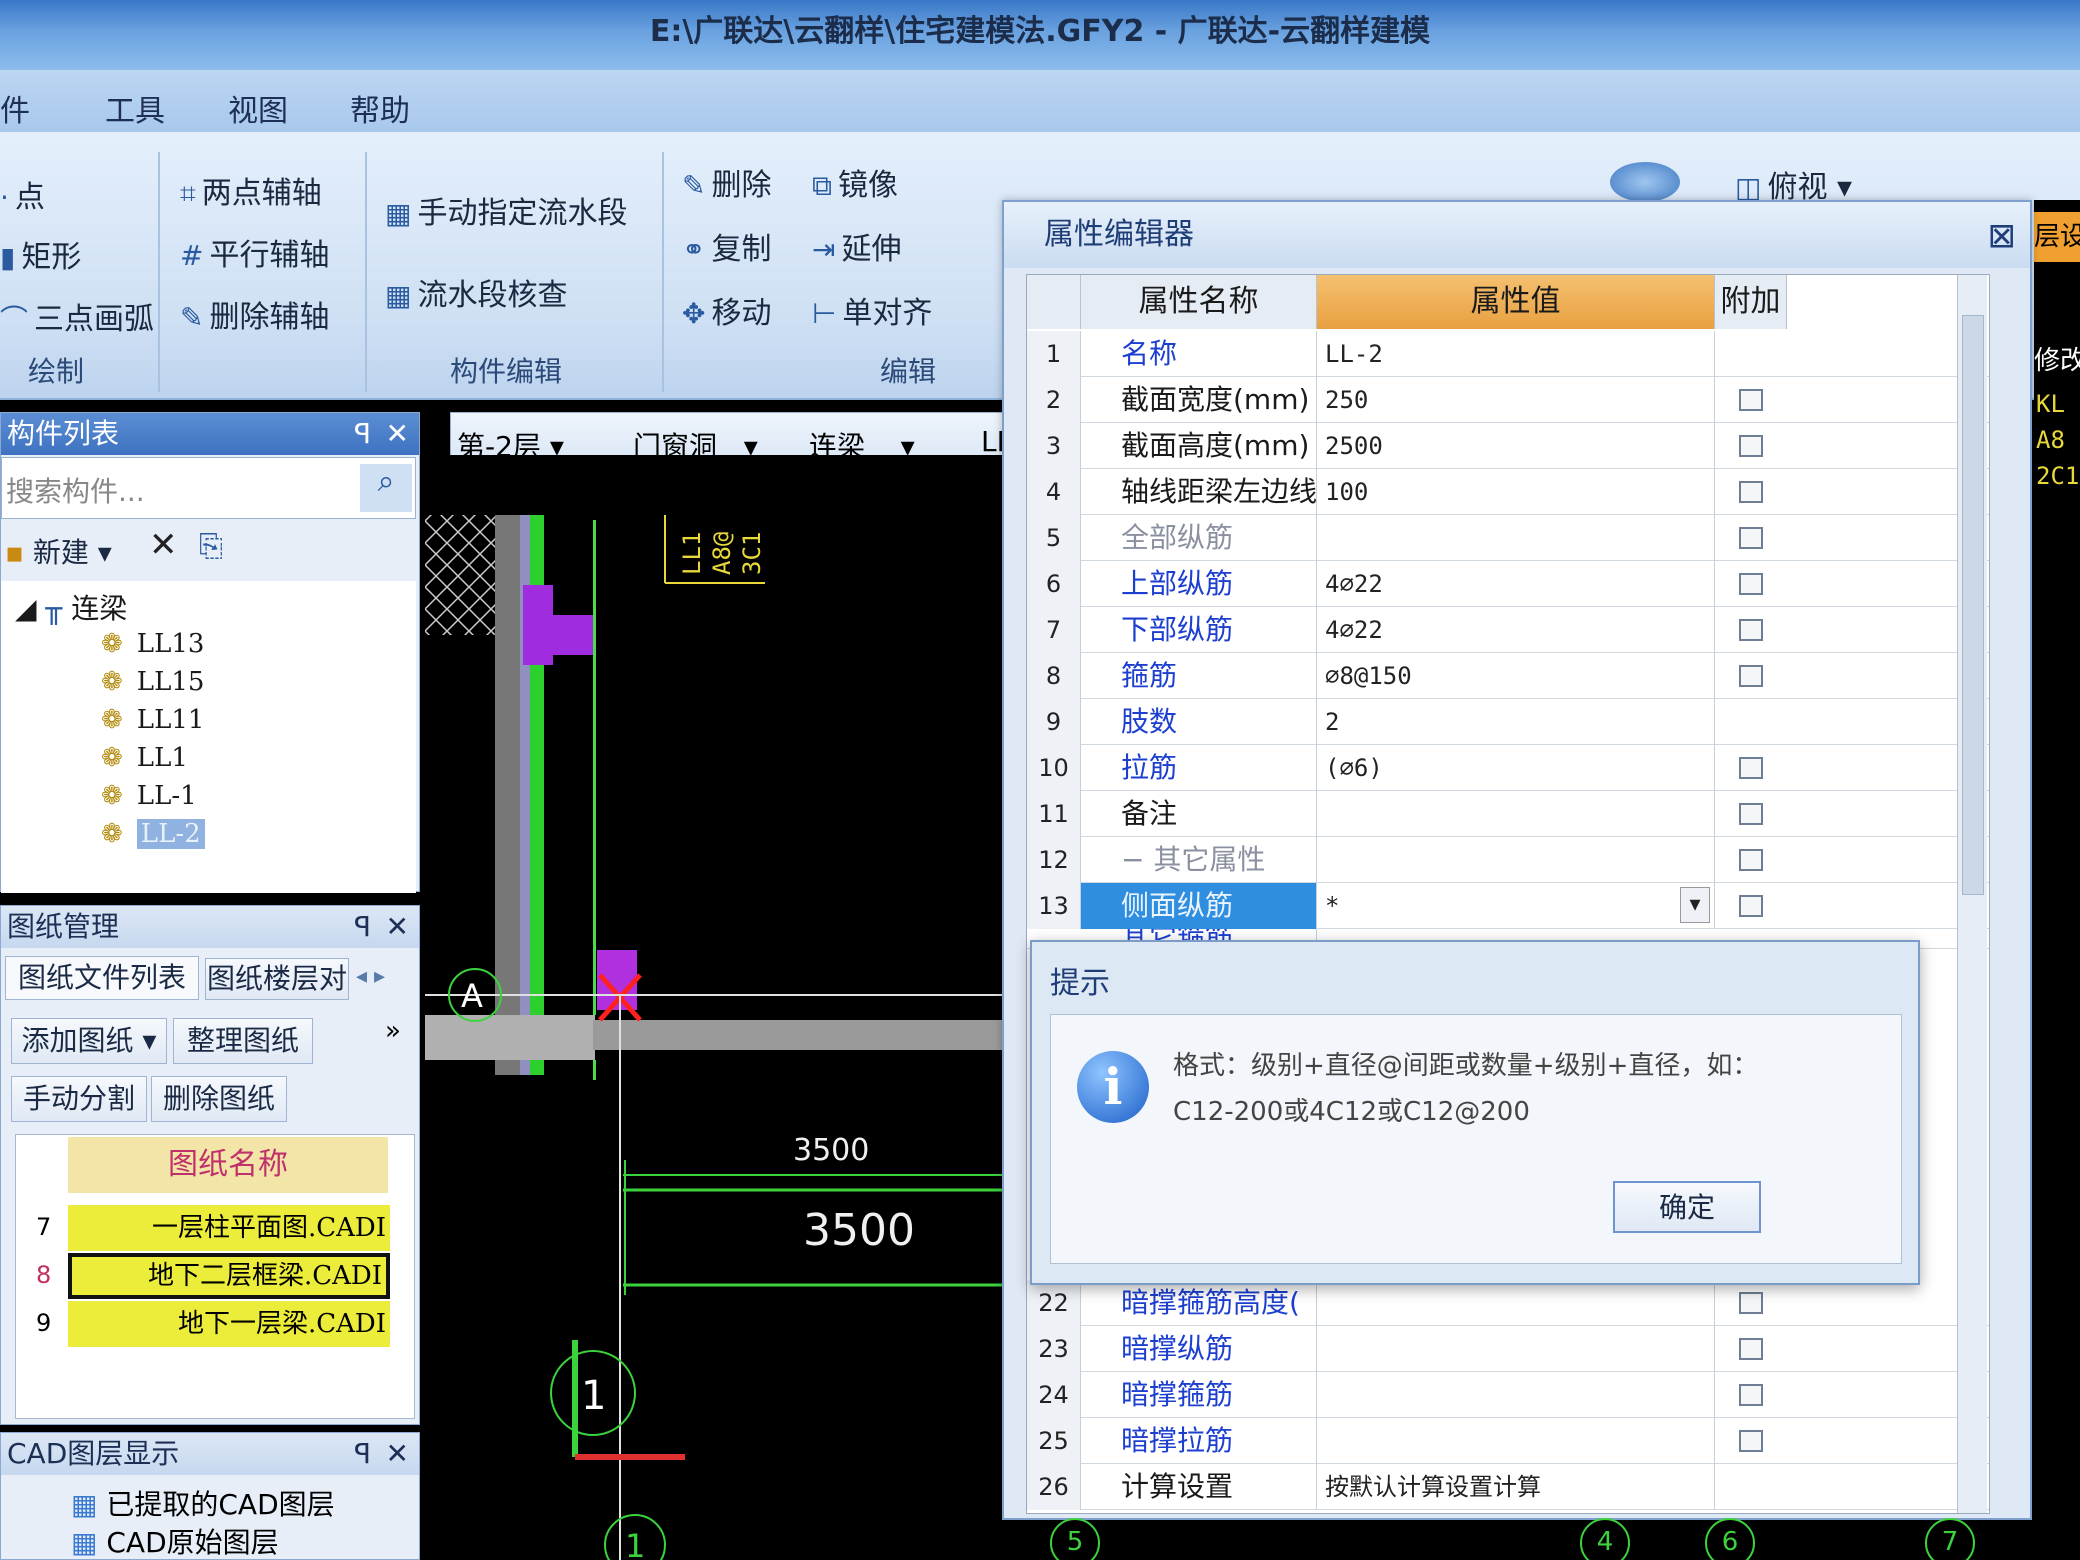 Image resolution: width=2080 pixels, height=1560 pixels. What do you see at coordinates (258, 108) in the screenshot?
I see `menu-view: 视图` at bounding box center [258, 108].